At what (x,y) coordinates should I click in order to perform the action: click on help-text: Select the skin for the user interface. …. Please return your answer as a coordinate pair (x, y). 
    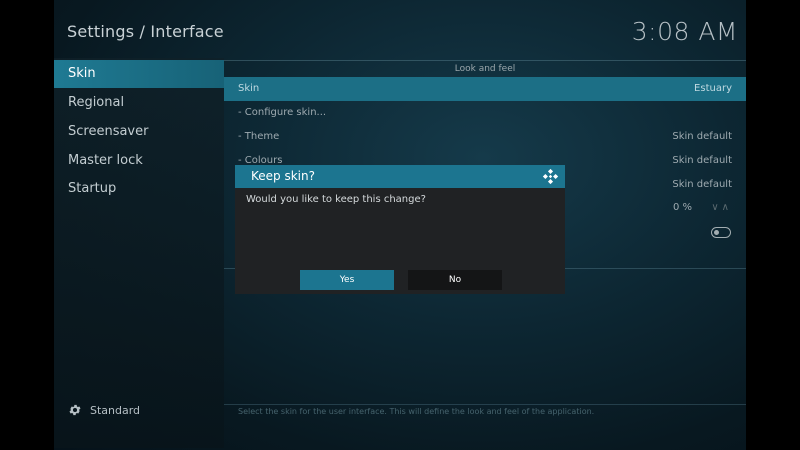
    Looking at the image, I should click on (416, 411).